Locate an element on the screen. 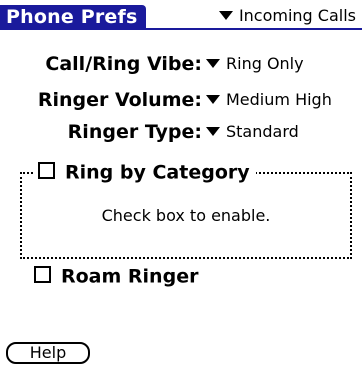 This screenshot has width=362, height=368. setting-picker-ringer-type: Standard is located at coordinates (252, 132).